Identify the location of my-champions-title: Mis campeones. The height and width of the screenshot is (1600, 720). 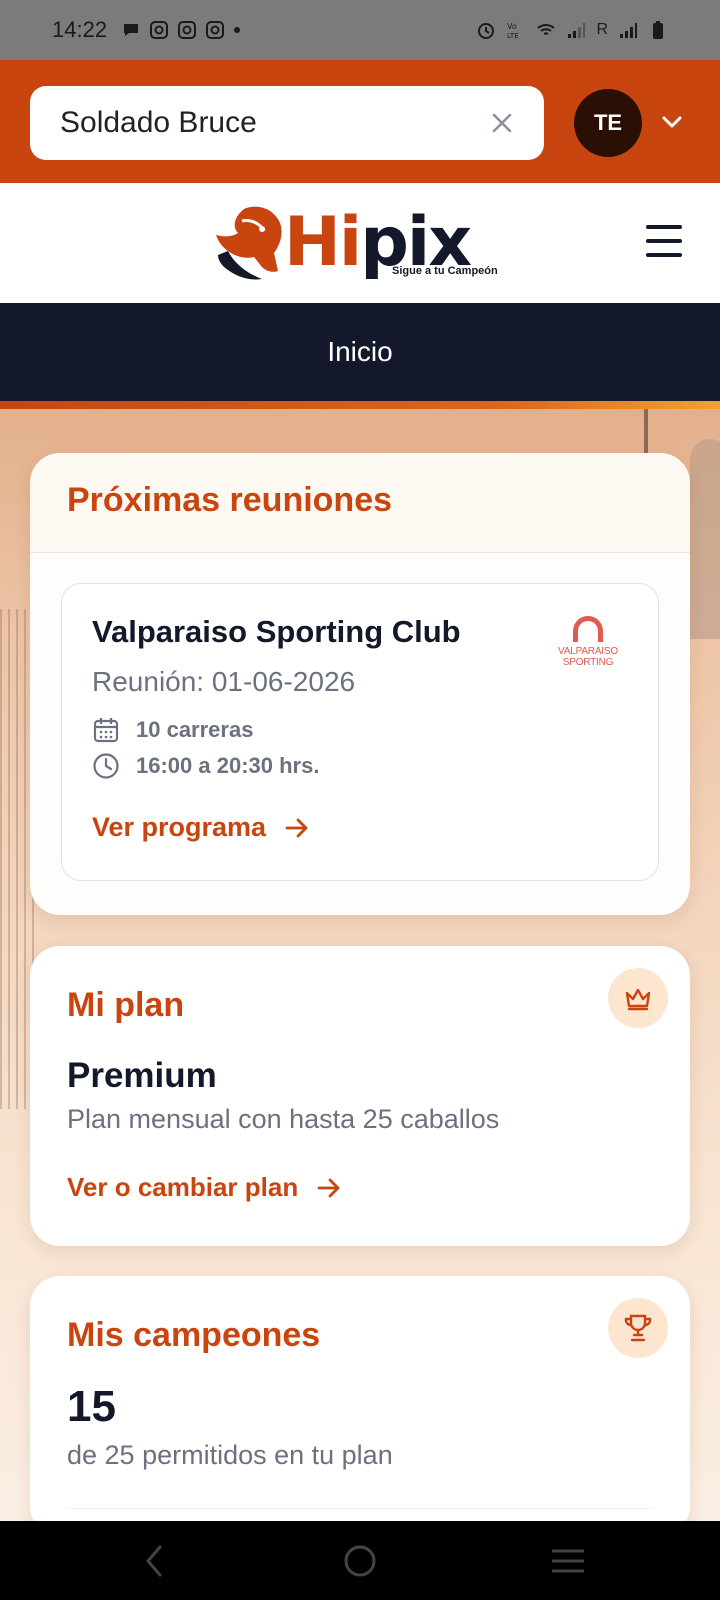
(194, 1335).